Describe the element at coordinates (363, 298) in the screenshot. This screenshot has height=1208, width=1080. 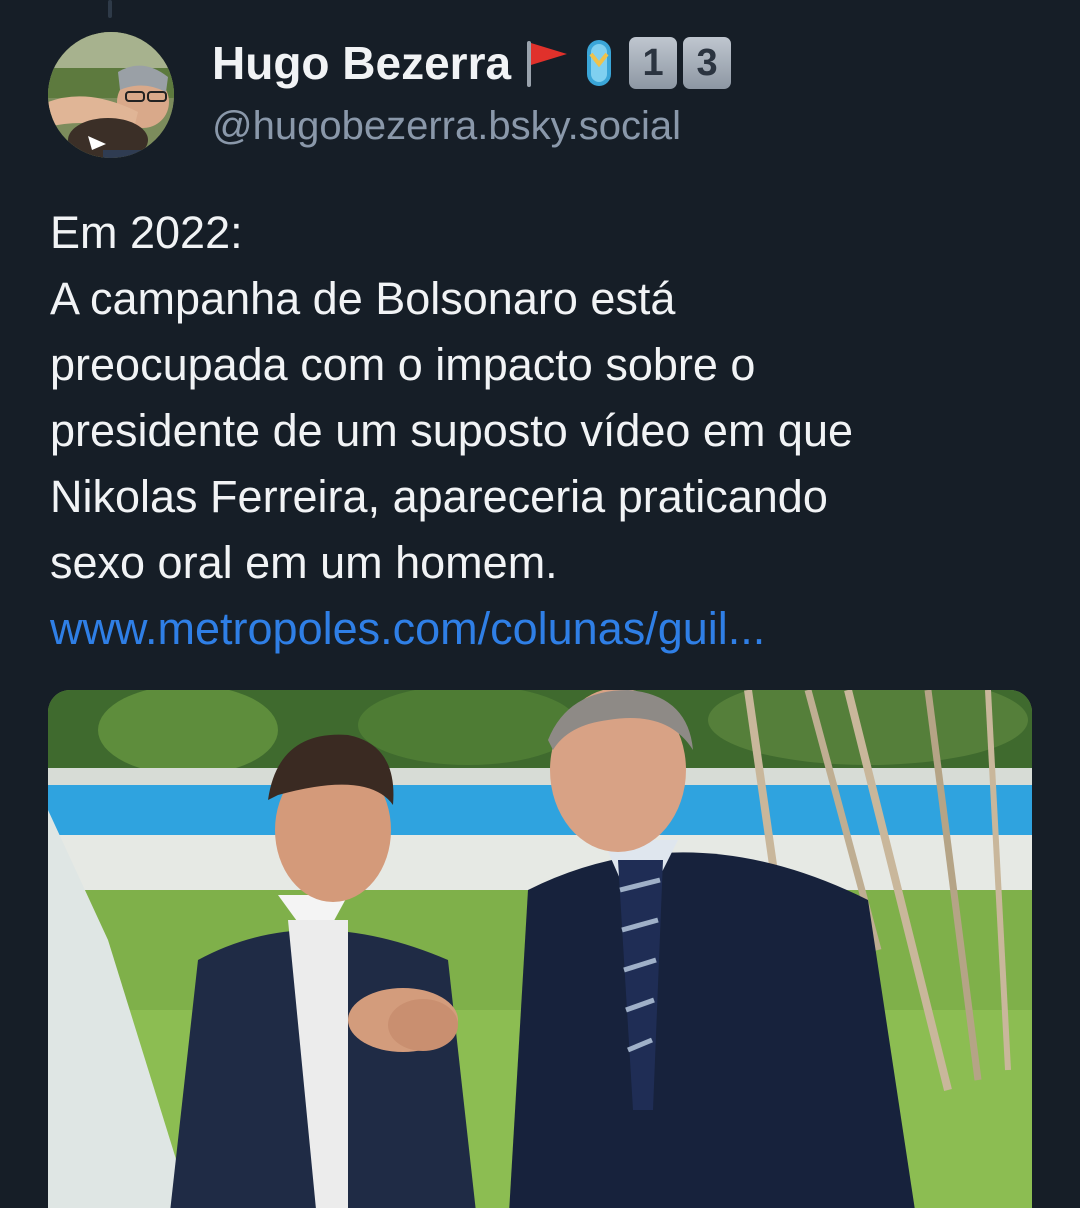
I see `post-line: A campanha de Bolsonaro está` at that location.